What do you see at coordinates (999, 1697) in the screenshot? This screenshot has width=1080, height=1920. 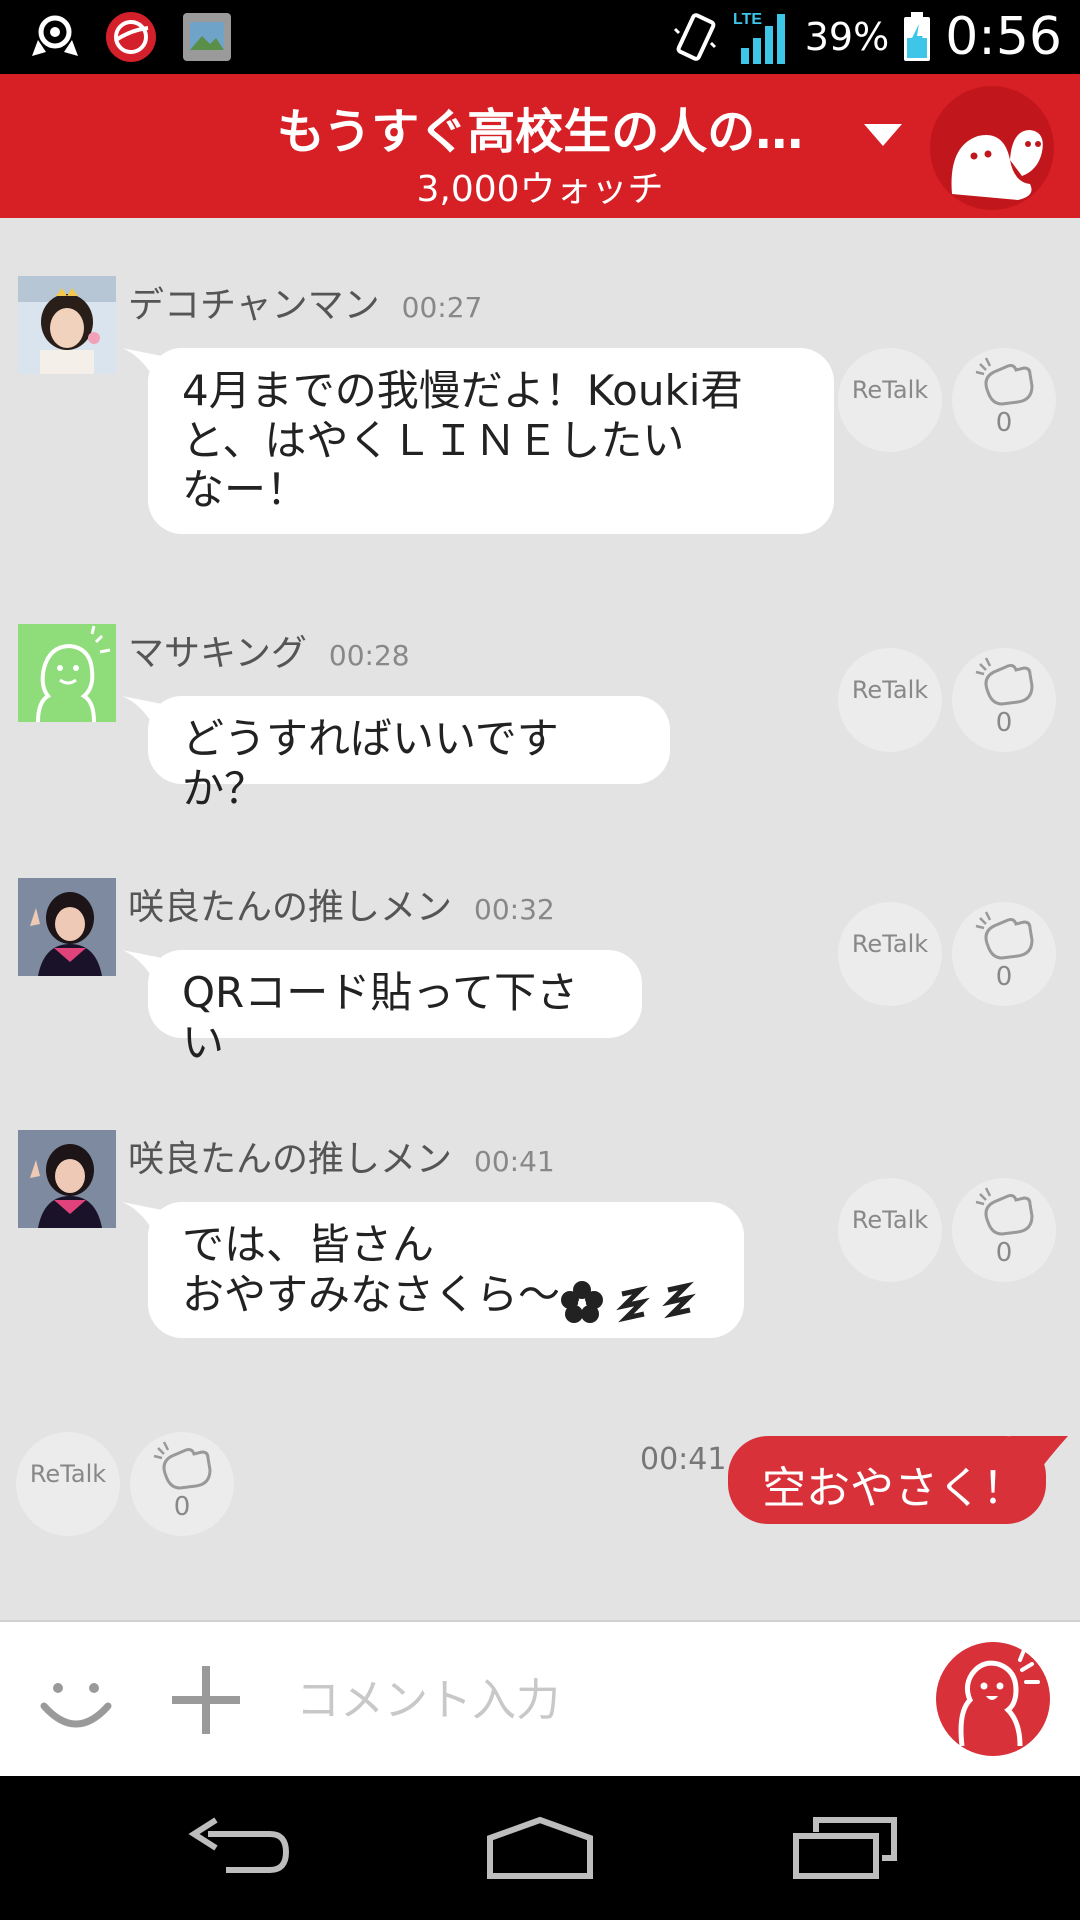 I see `mascot-send-icon` at bounding box center [999, 1697].